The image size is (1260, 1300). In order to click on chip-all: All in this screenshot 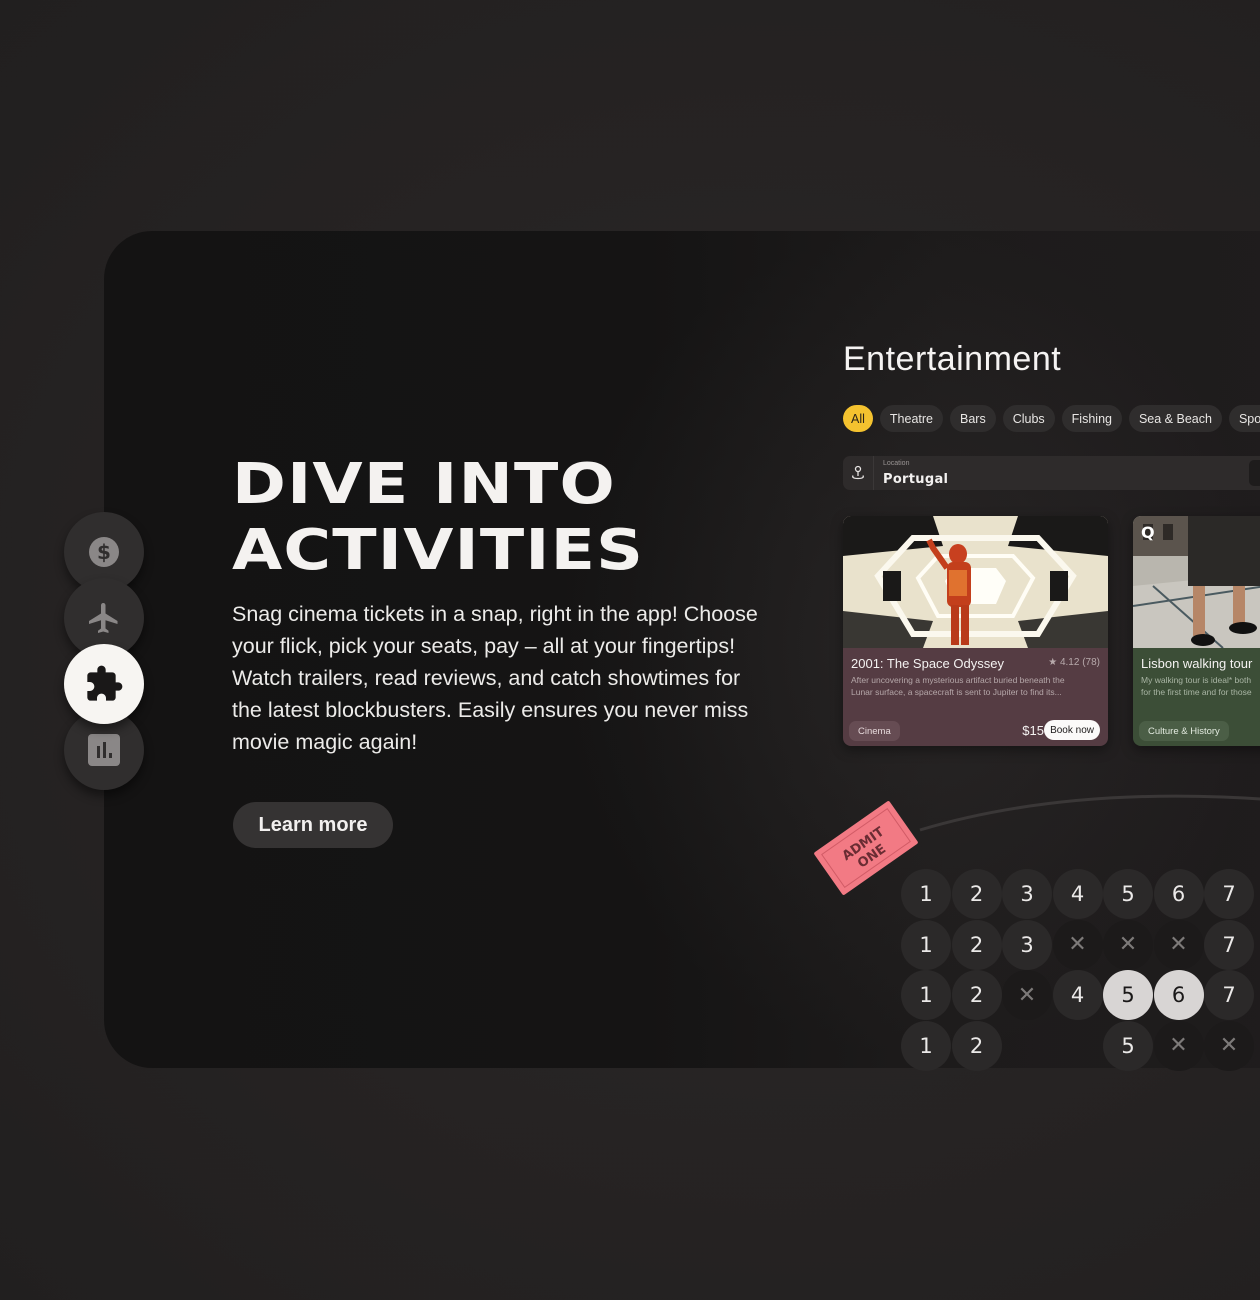, I will do `click(858, 418)`.